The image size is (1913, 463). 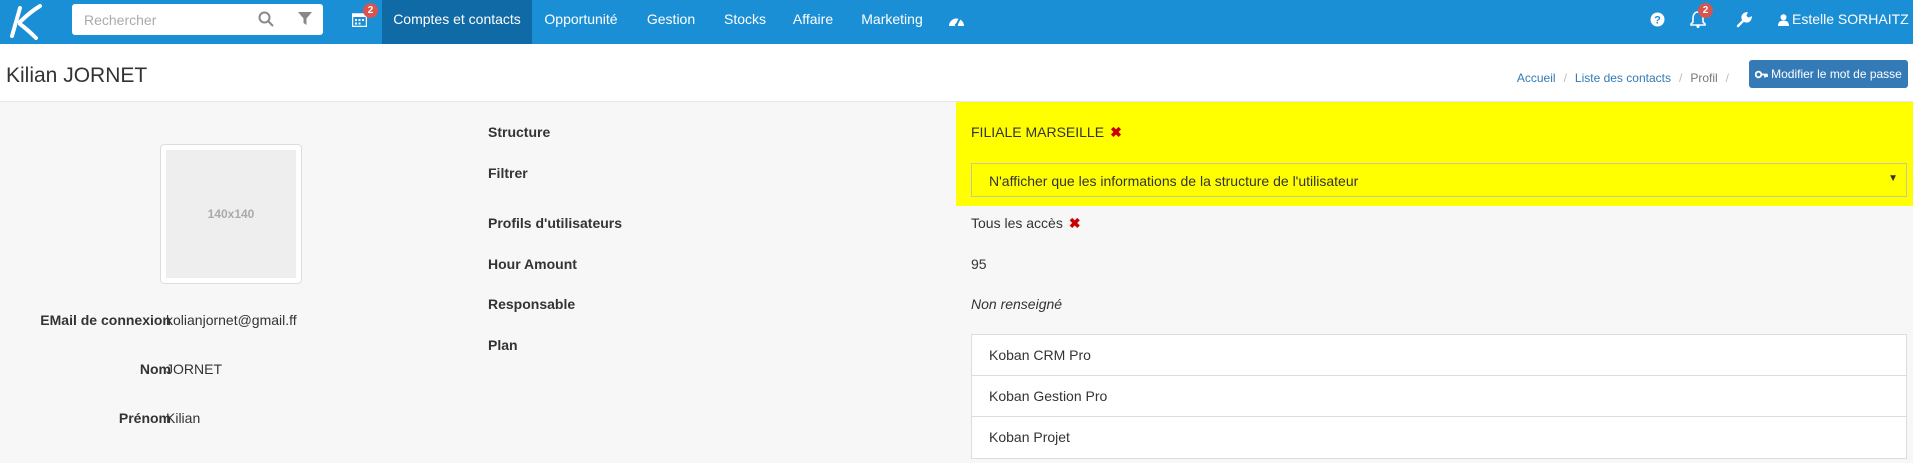 What do you see at coordinates (1761, 74) in the screenshot?
I see `key-icon` at bounding box center [1761, 74].